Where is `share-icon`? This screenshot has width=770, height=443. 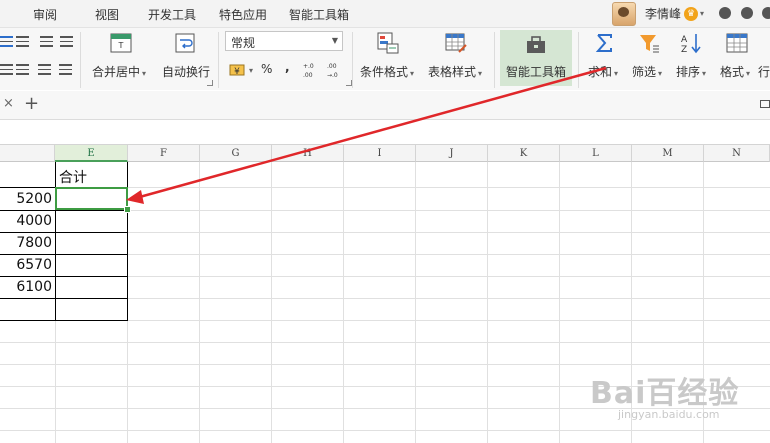
share-icon is located at coordinates (725, 13).